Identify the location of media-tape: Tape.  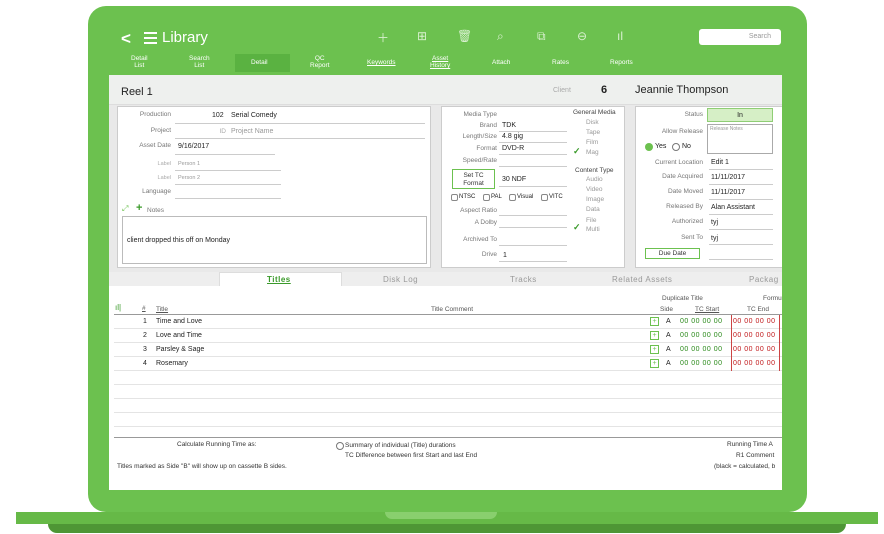
(593, 132).